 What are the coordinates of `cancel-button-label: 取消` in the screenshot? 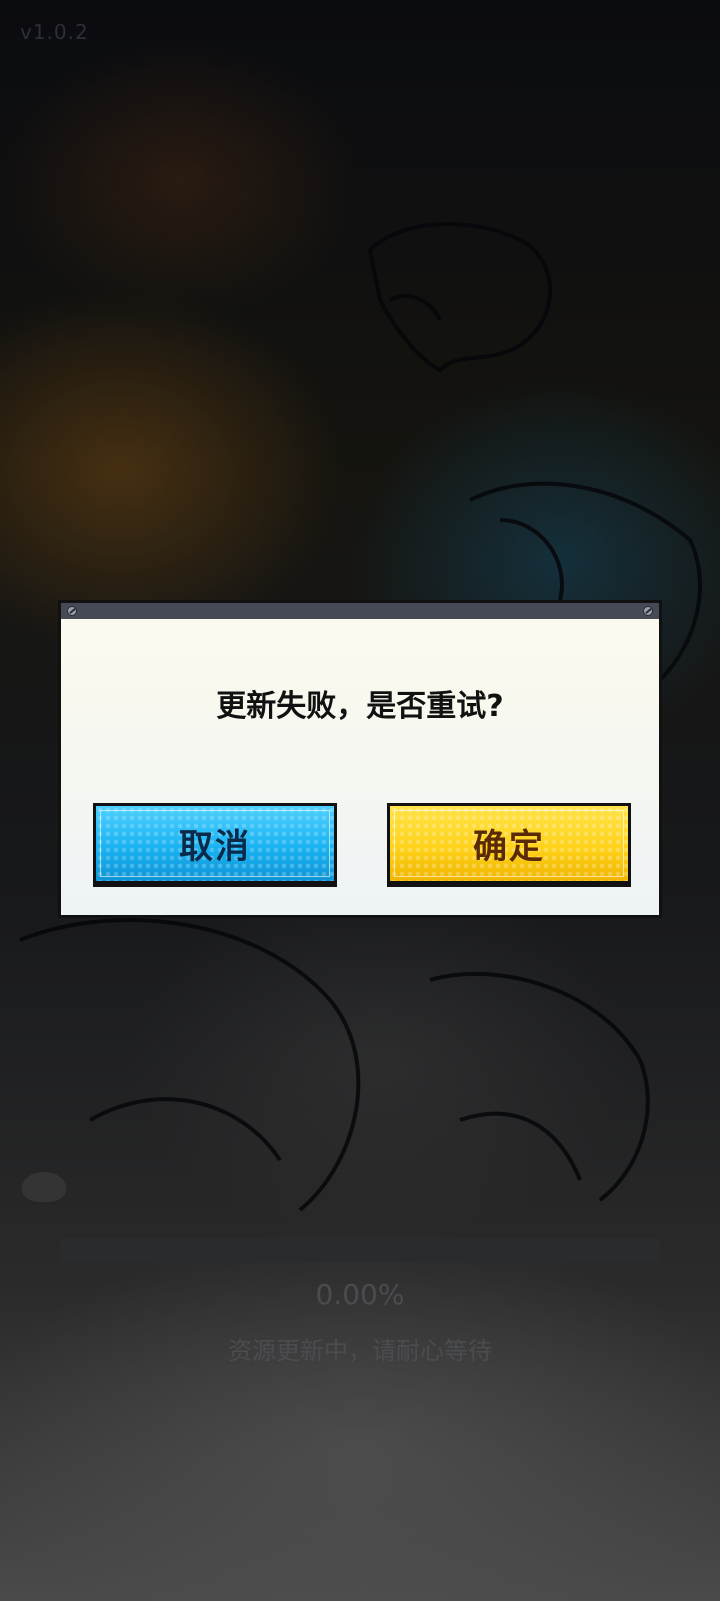 It's located at (215, 847).